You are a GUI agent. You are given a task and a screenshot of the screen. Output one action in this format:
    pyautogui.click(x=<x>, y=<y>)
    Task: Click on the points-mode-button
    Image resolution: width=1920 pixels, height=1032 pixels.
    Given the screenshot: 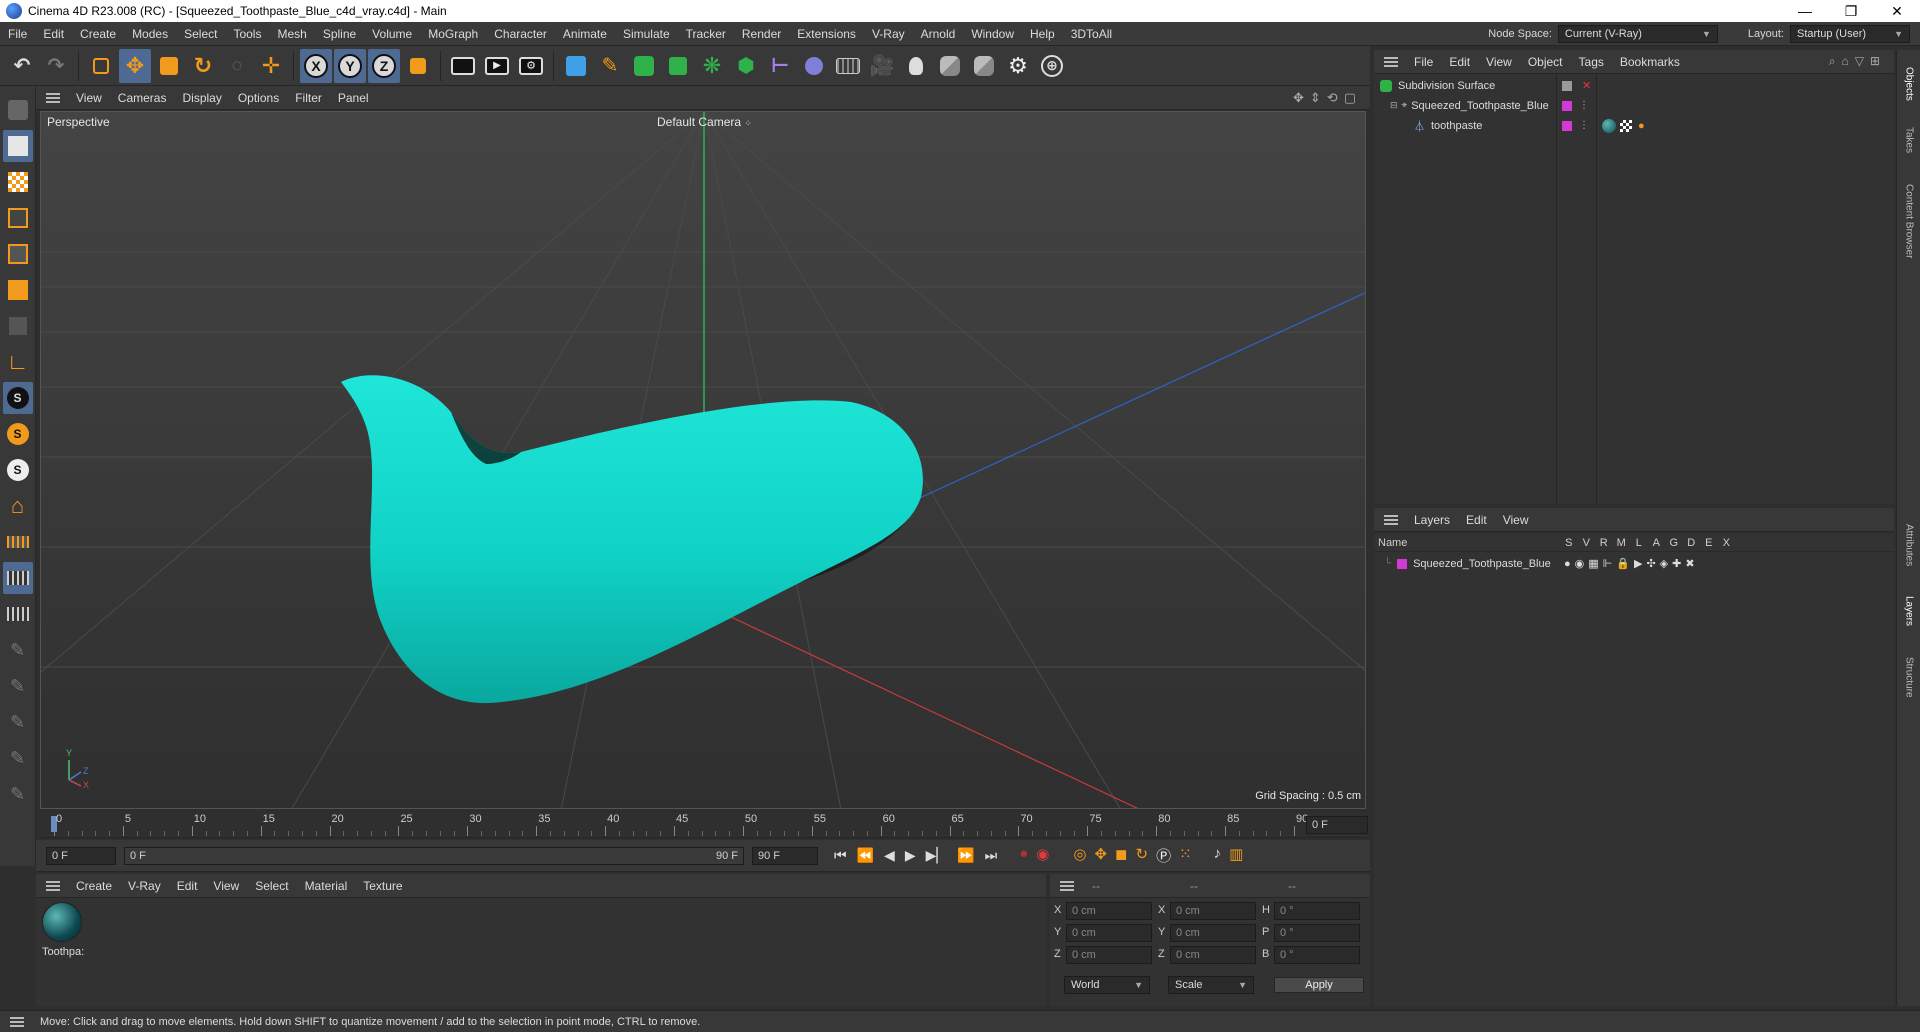 What is the action you would take?
    pyautogui.click(x=18, y=218)
    